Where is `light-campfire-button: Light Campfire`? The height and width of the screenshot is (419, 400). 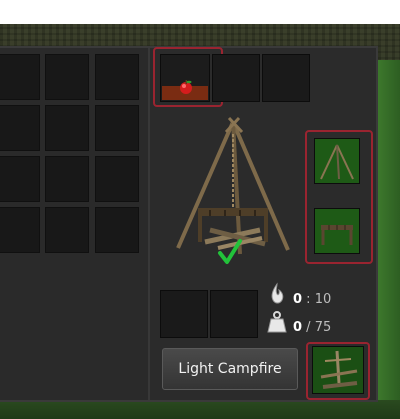
light-campfire-button: Light Campfire is located at coordinates (230, 369).